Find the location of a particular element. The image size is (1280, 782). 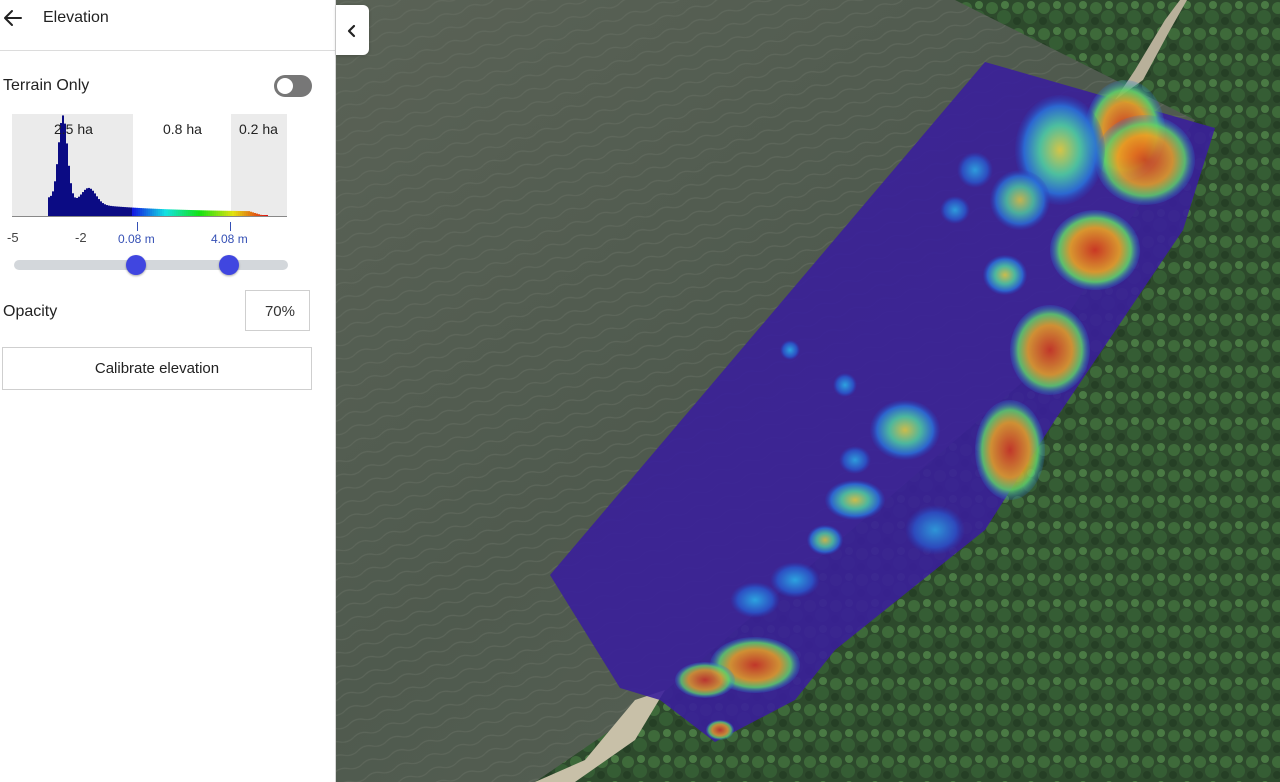

opacity-label: Opacity is located at coordinates (30, 311).